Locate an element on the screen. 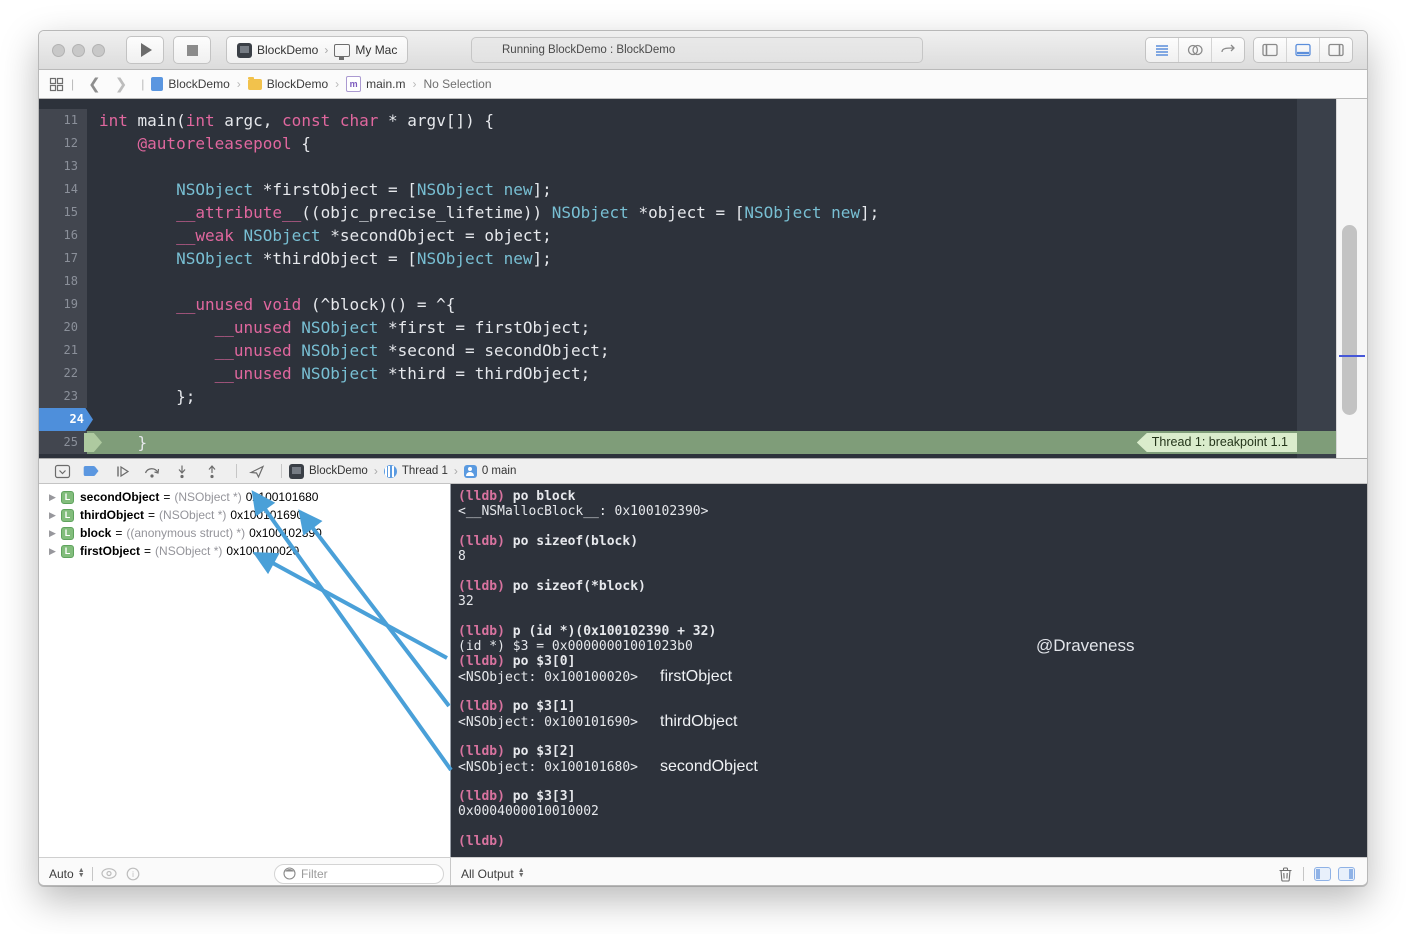 This screenshot has width=1406, height=934. right-panel-icon is located at coordinates (1336, 50).